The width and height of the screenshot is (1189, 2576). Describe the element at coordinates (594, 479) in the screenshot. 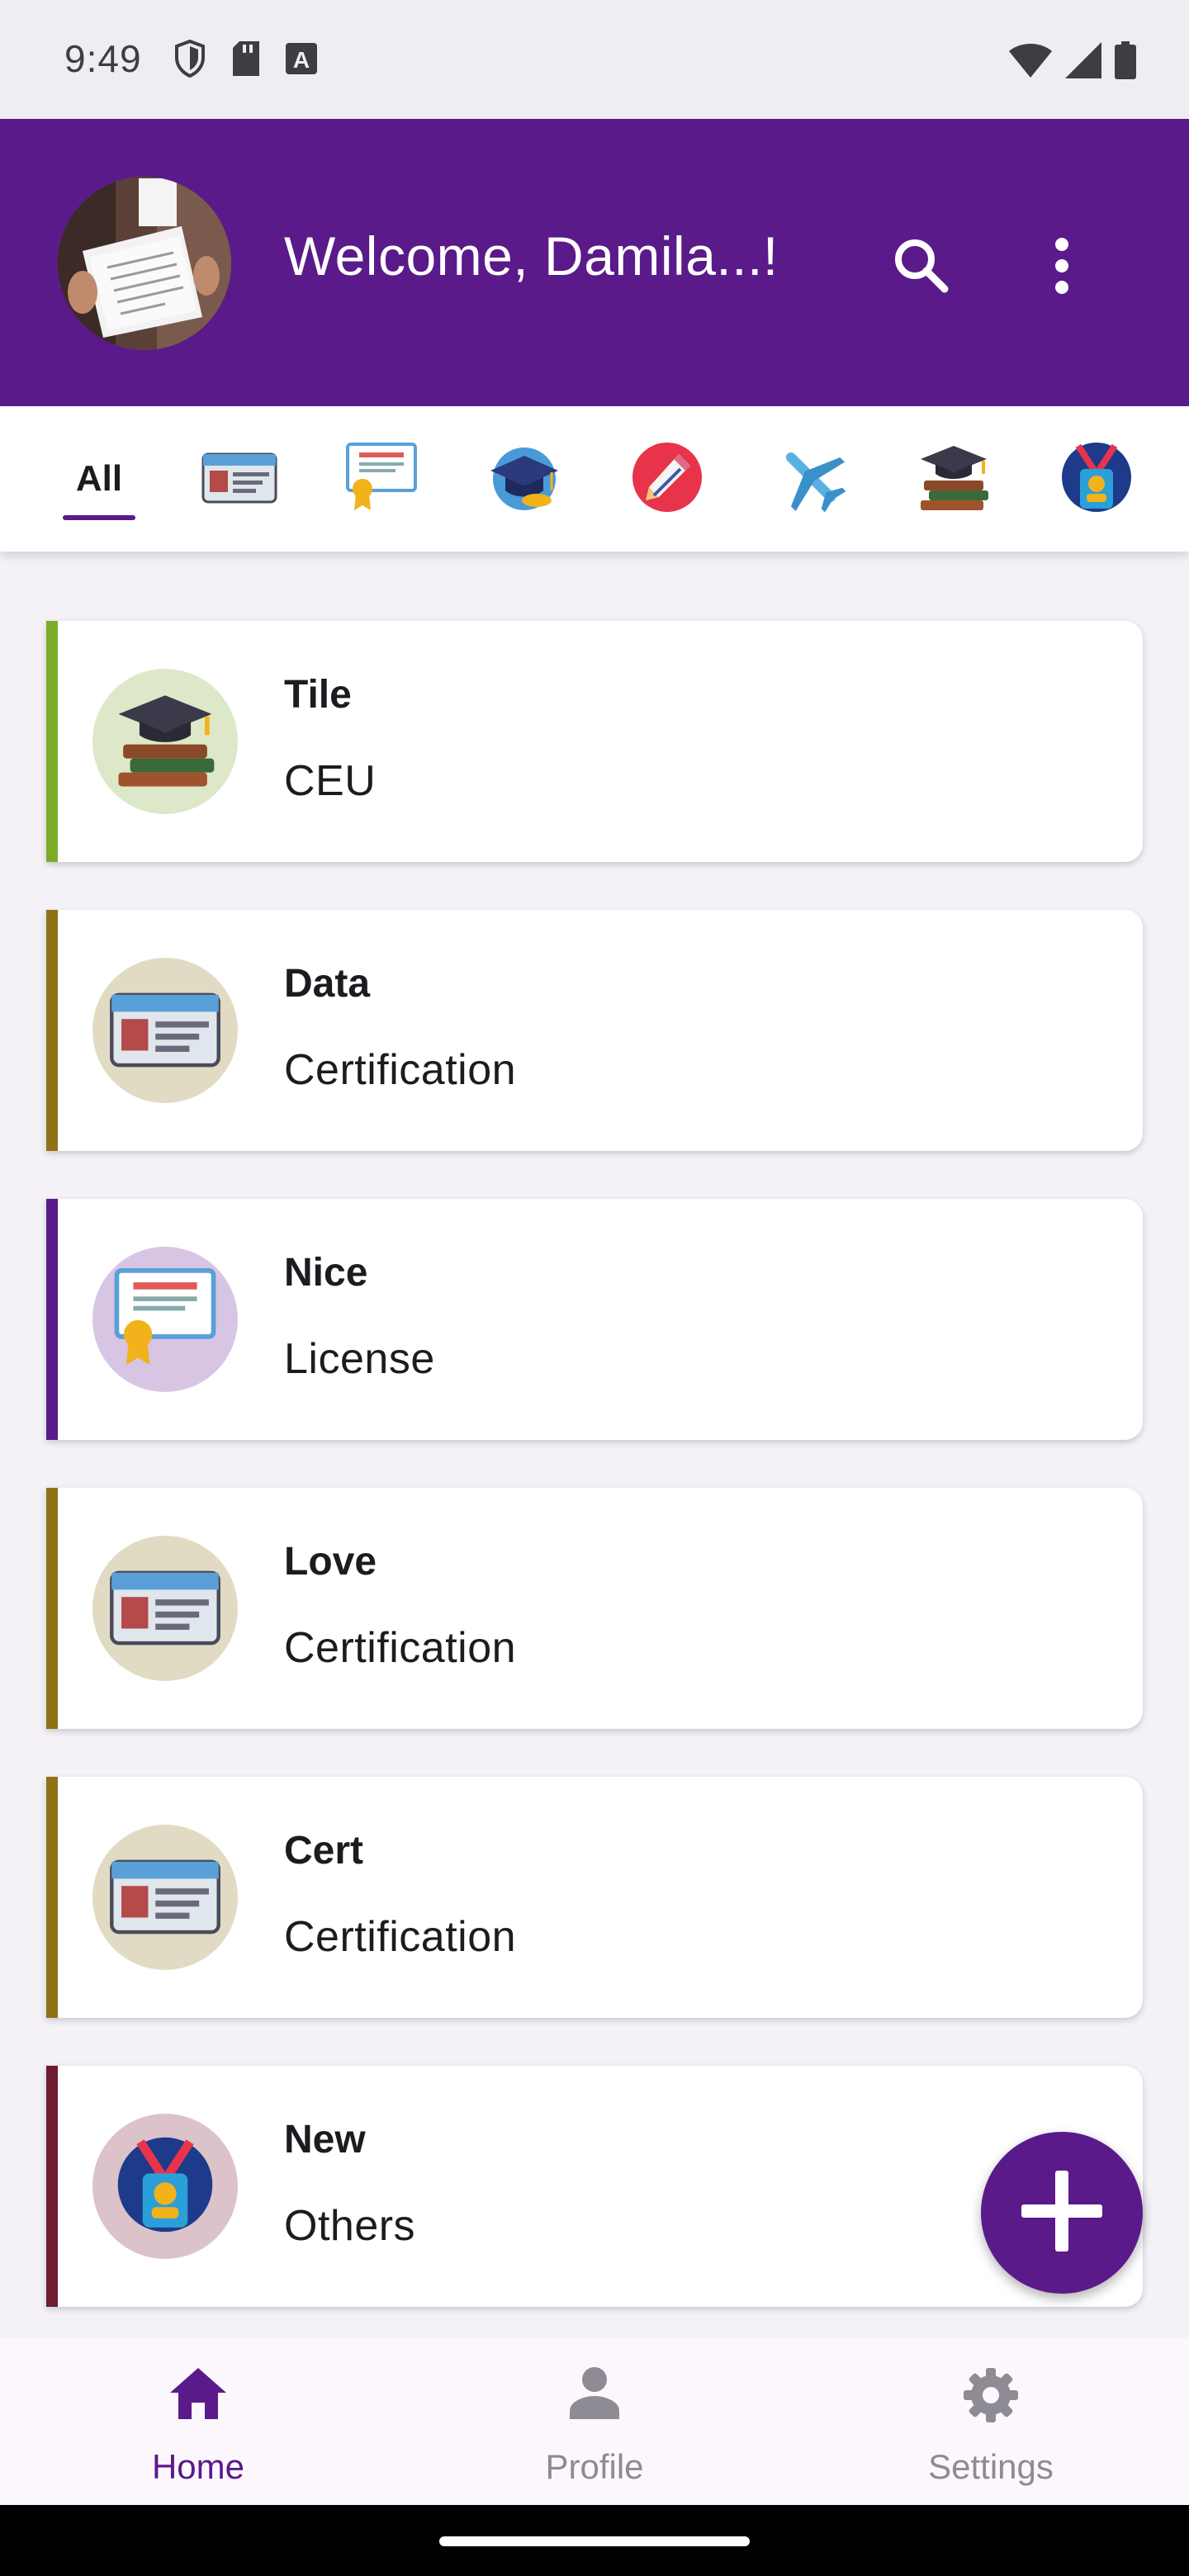

I see `category-tabs: All` at that location.